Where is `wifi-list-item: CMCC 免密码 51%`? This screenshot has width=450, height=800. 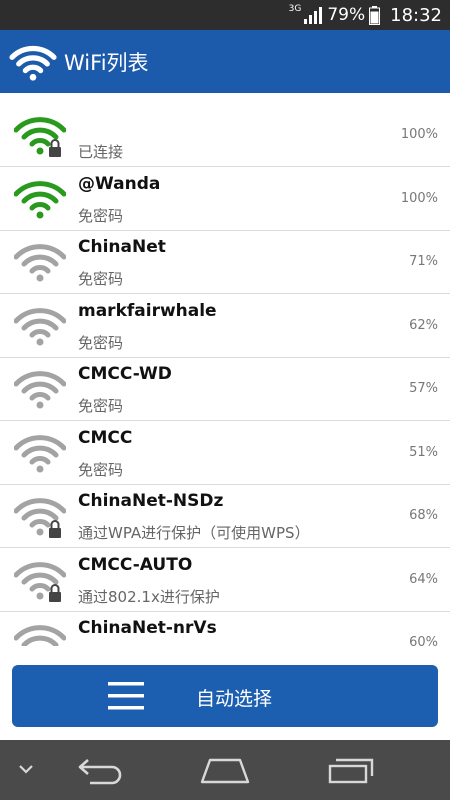 wifi-list-item: CMCC 免密码 51% is located at coordinates (225, 453).